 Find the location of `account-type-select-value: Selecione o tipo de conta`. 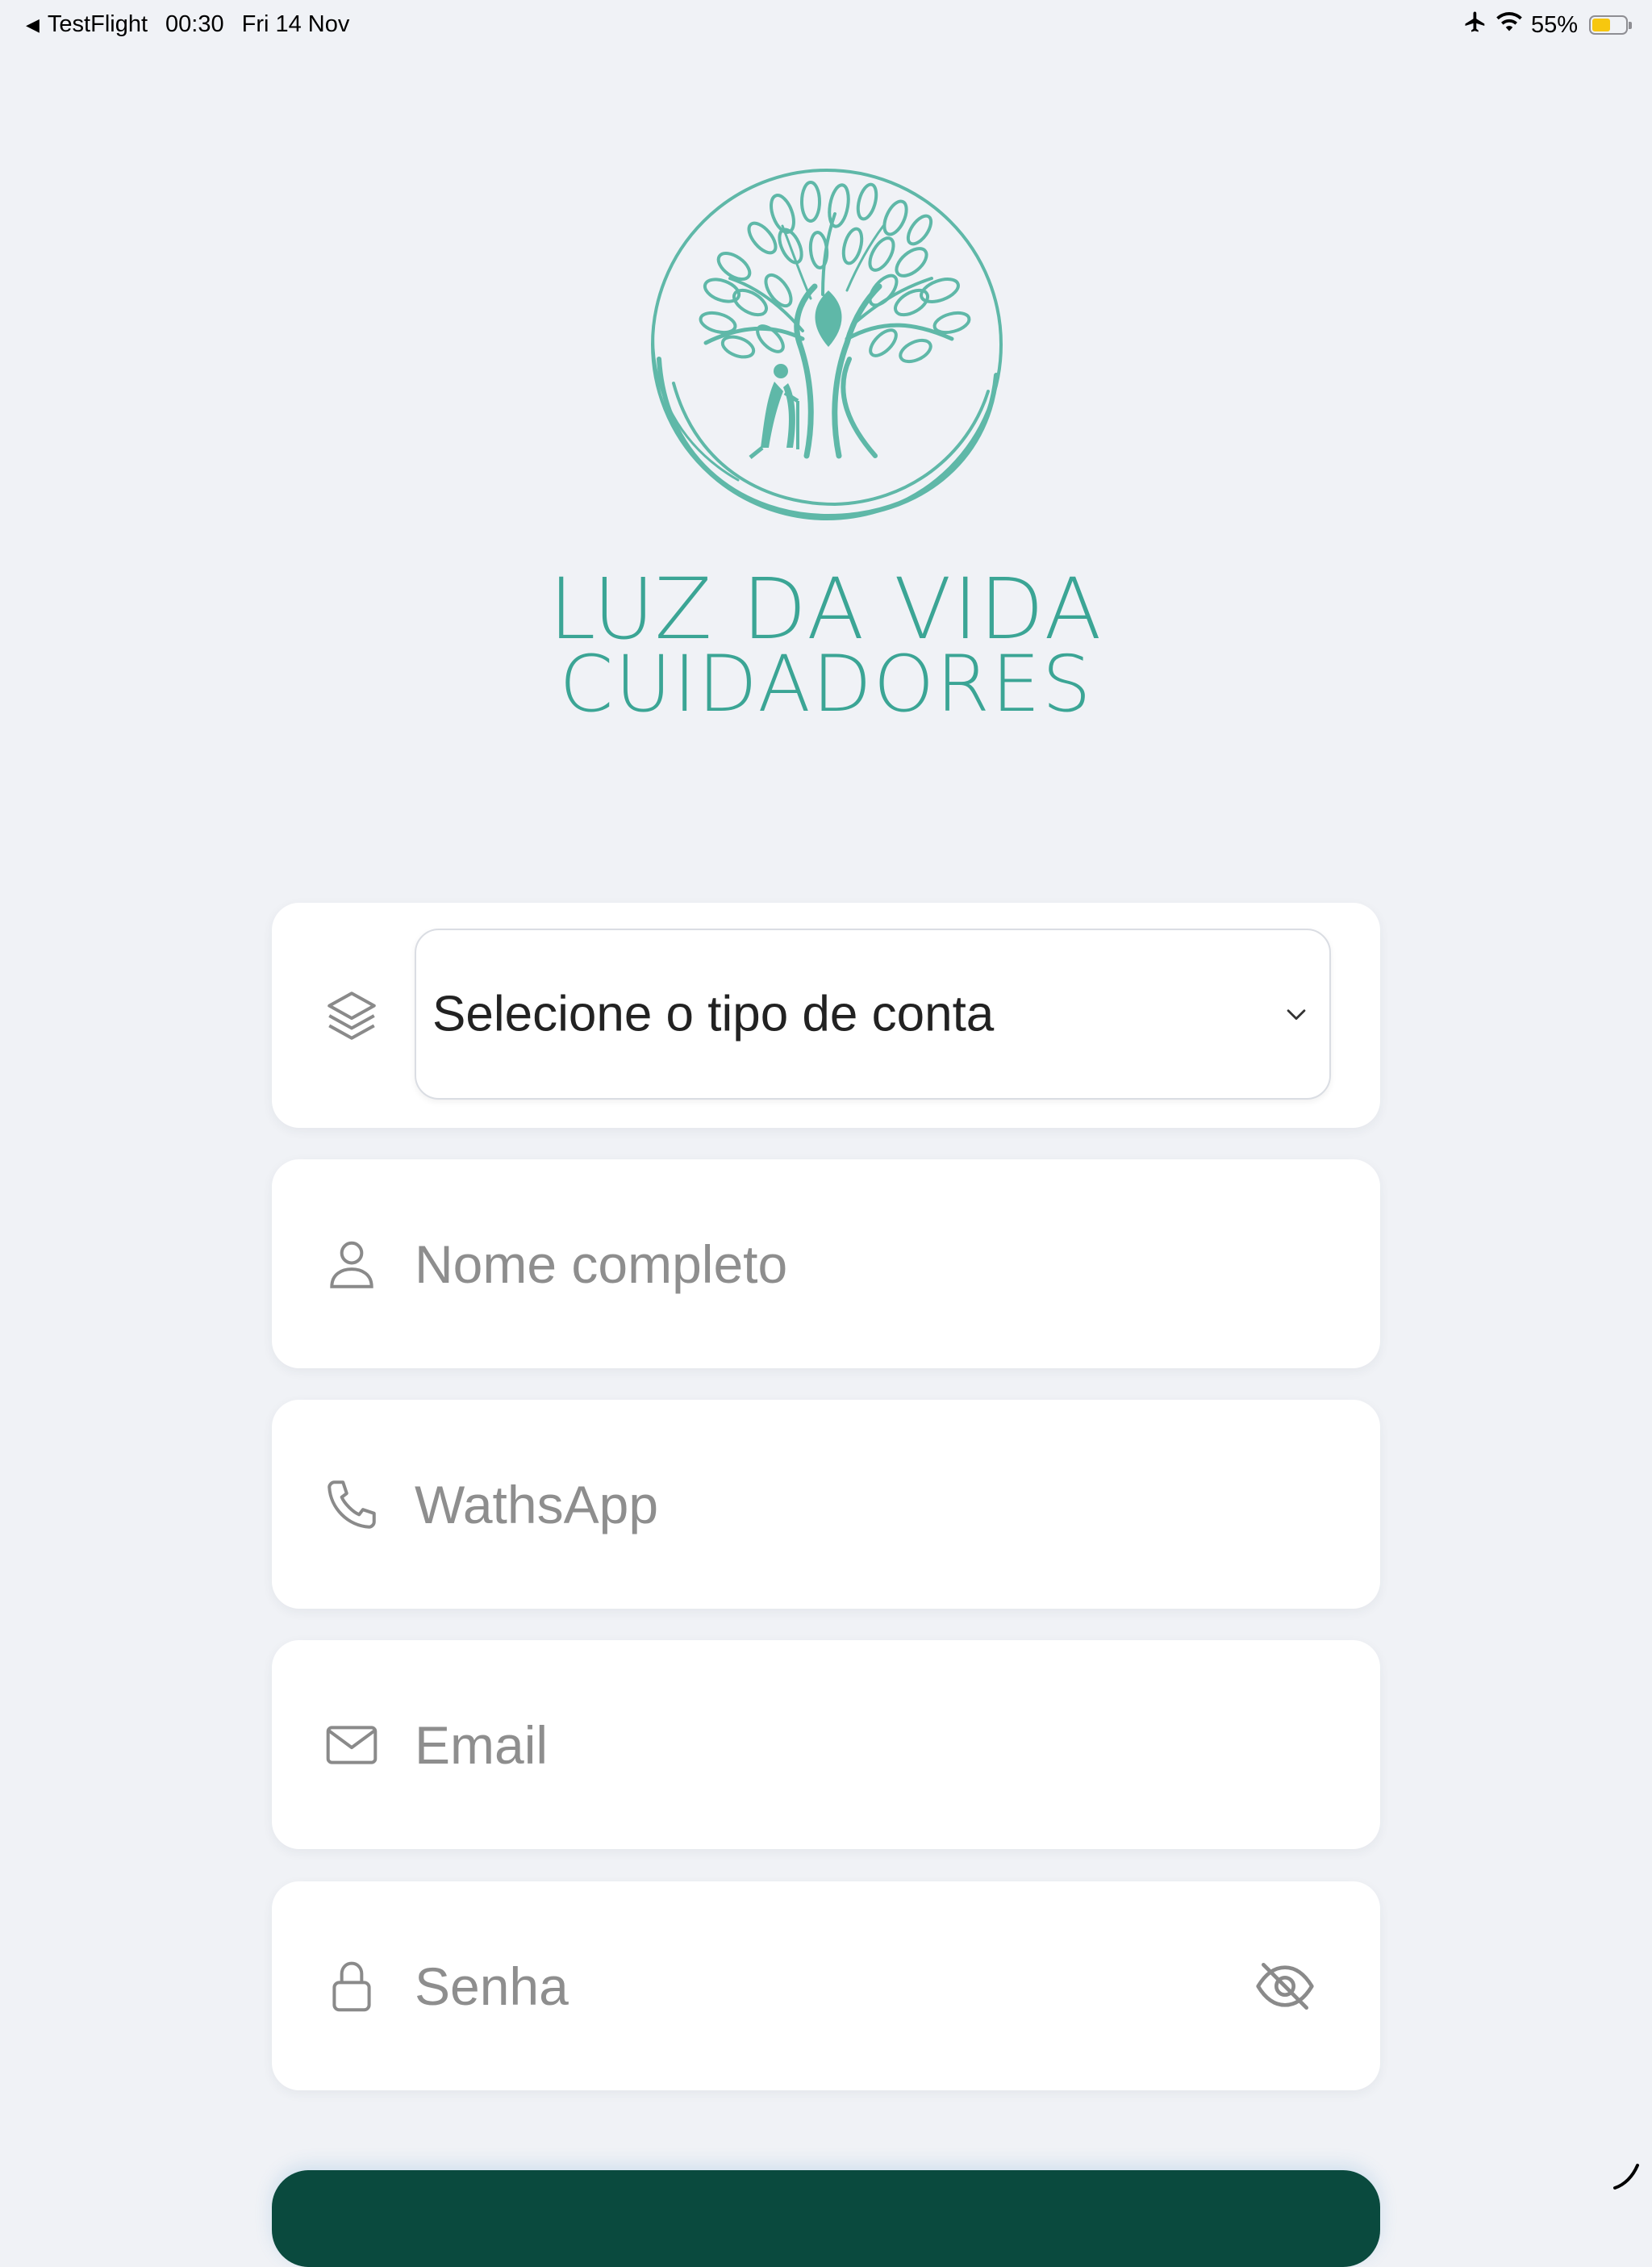

account-type-select-value: Selecione o tipo de conta is located at coordinates (714, 1014).